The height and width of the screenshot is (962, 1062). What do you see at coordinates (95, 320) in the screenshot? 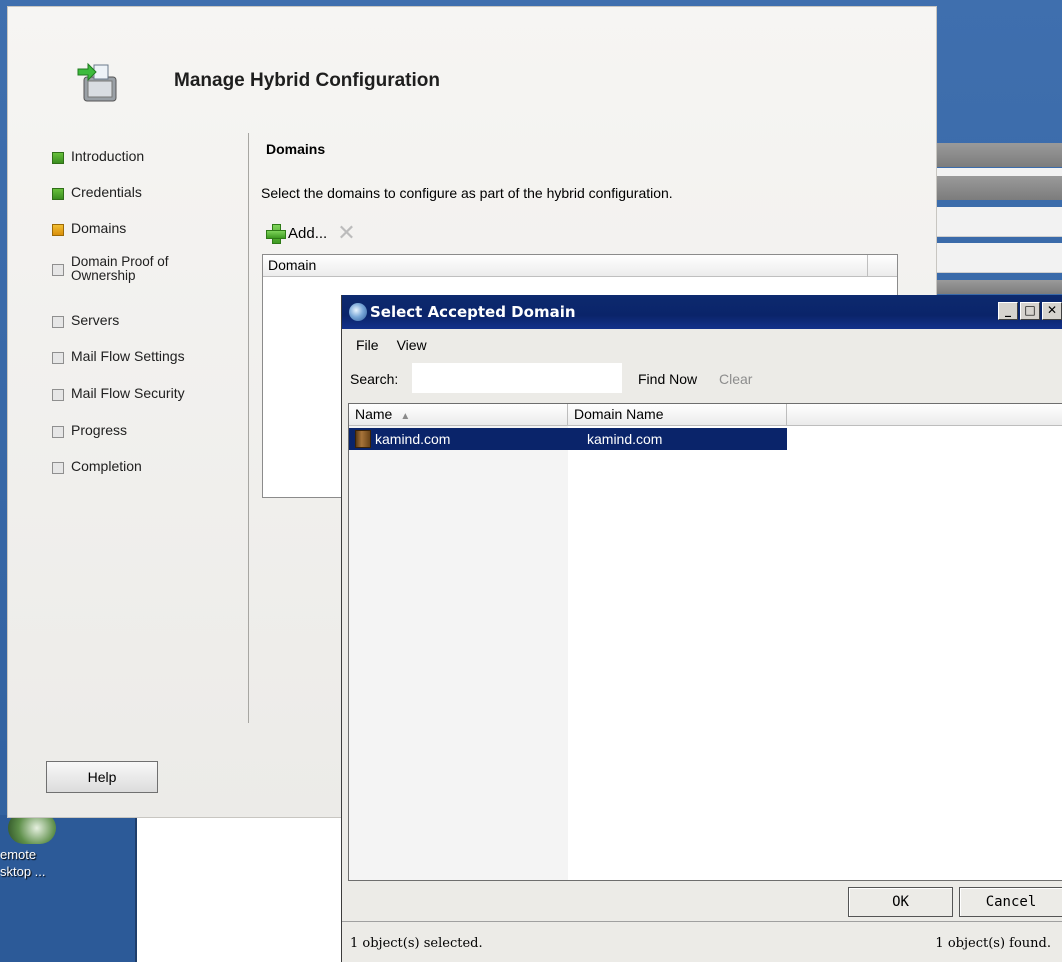
I see `step-label: Servers` at bounding box center [95, 320].